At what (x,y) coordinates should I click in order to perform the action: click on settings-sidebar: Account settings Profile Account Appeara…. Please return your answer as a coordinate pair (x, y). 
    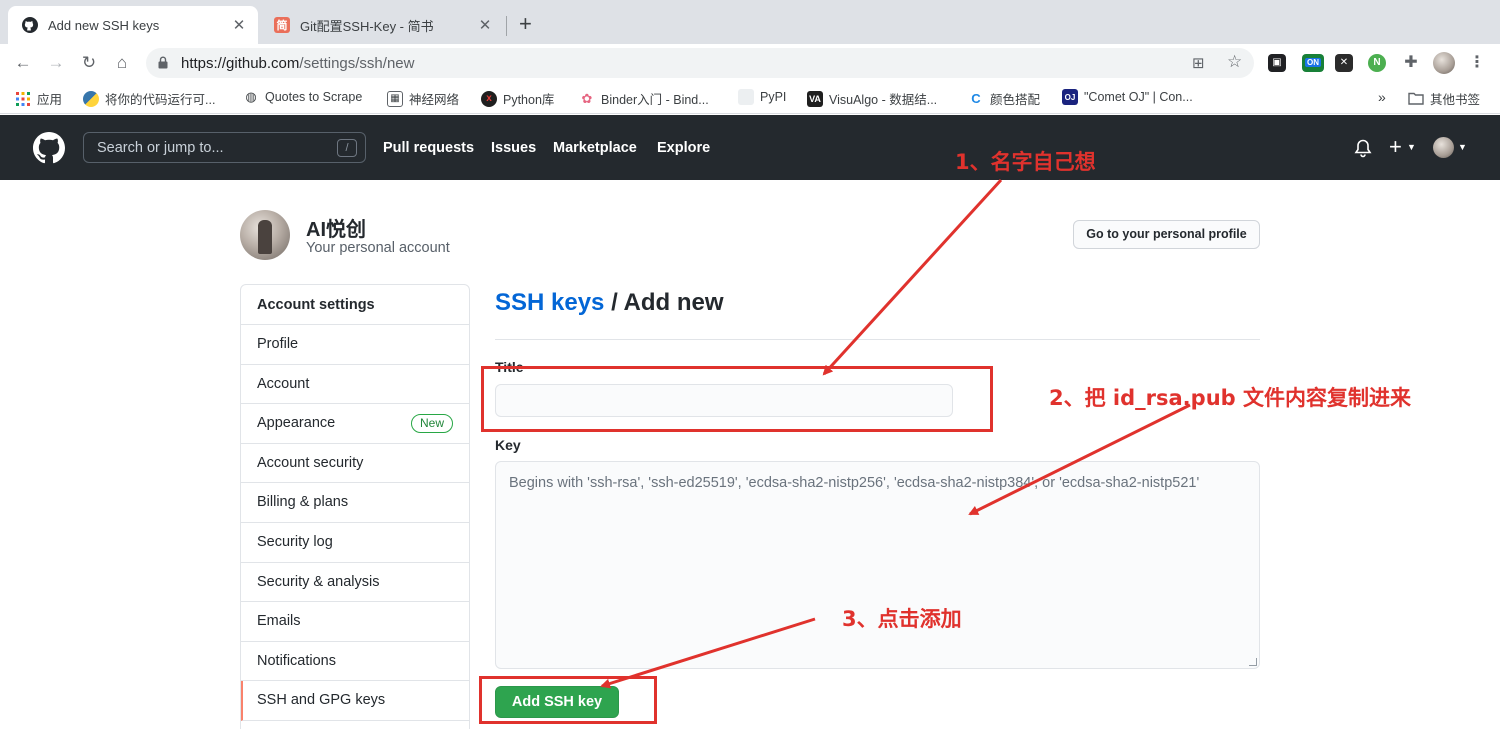
    Looking at the image, I should click on (355, 506).